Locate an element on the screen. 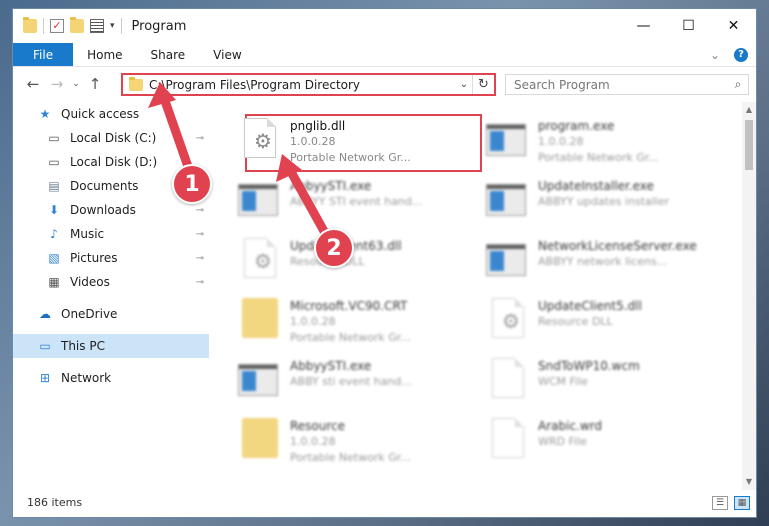  callout-badge-1: 1 is located at coordinates (192, 184).